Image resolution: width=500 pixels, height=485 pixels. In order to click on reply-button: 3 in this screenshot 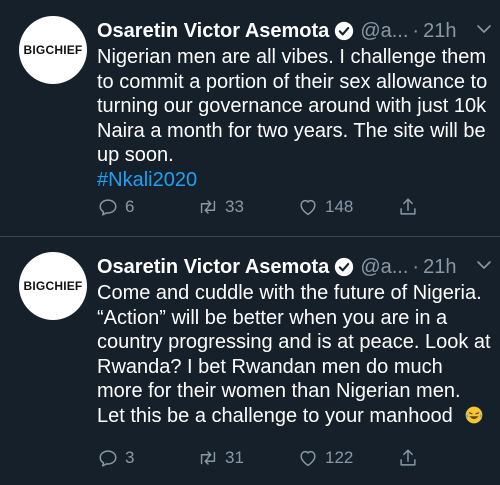, I will do `click(115, 458)`.